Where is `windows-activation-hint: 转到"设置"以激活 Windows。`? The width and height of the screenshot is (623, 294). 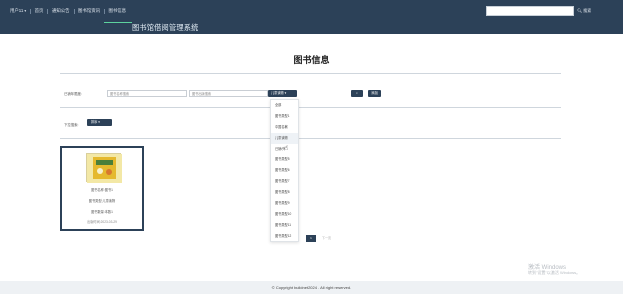
windows-activation-hint: 转到"设置"以激活 Windows。 is located at coordinates (554, 272).